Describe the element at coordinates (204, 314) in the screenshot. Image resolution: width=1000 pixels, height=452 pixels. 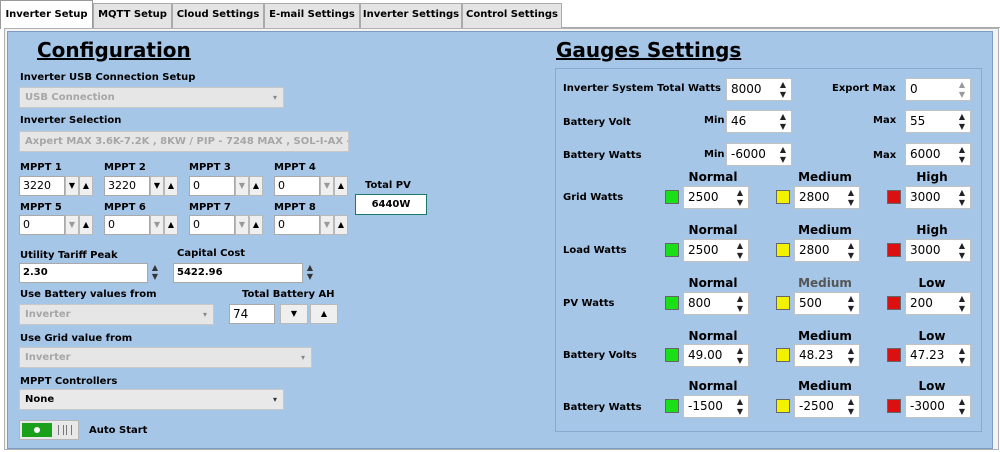
I see `chevron-down-icon: ▾` at that location.